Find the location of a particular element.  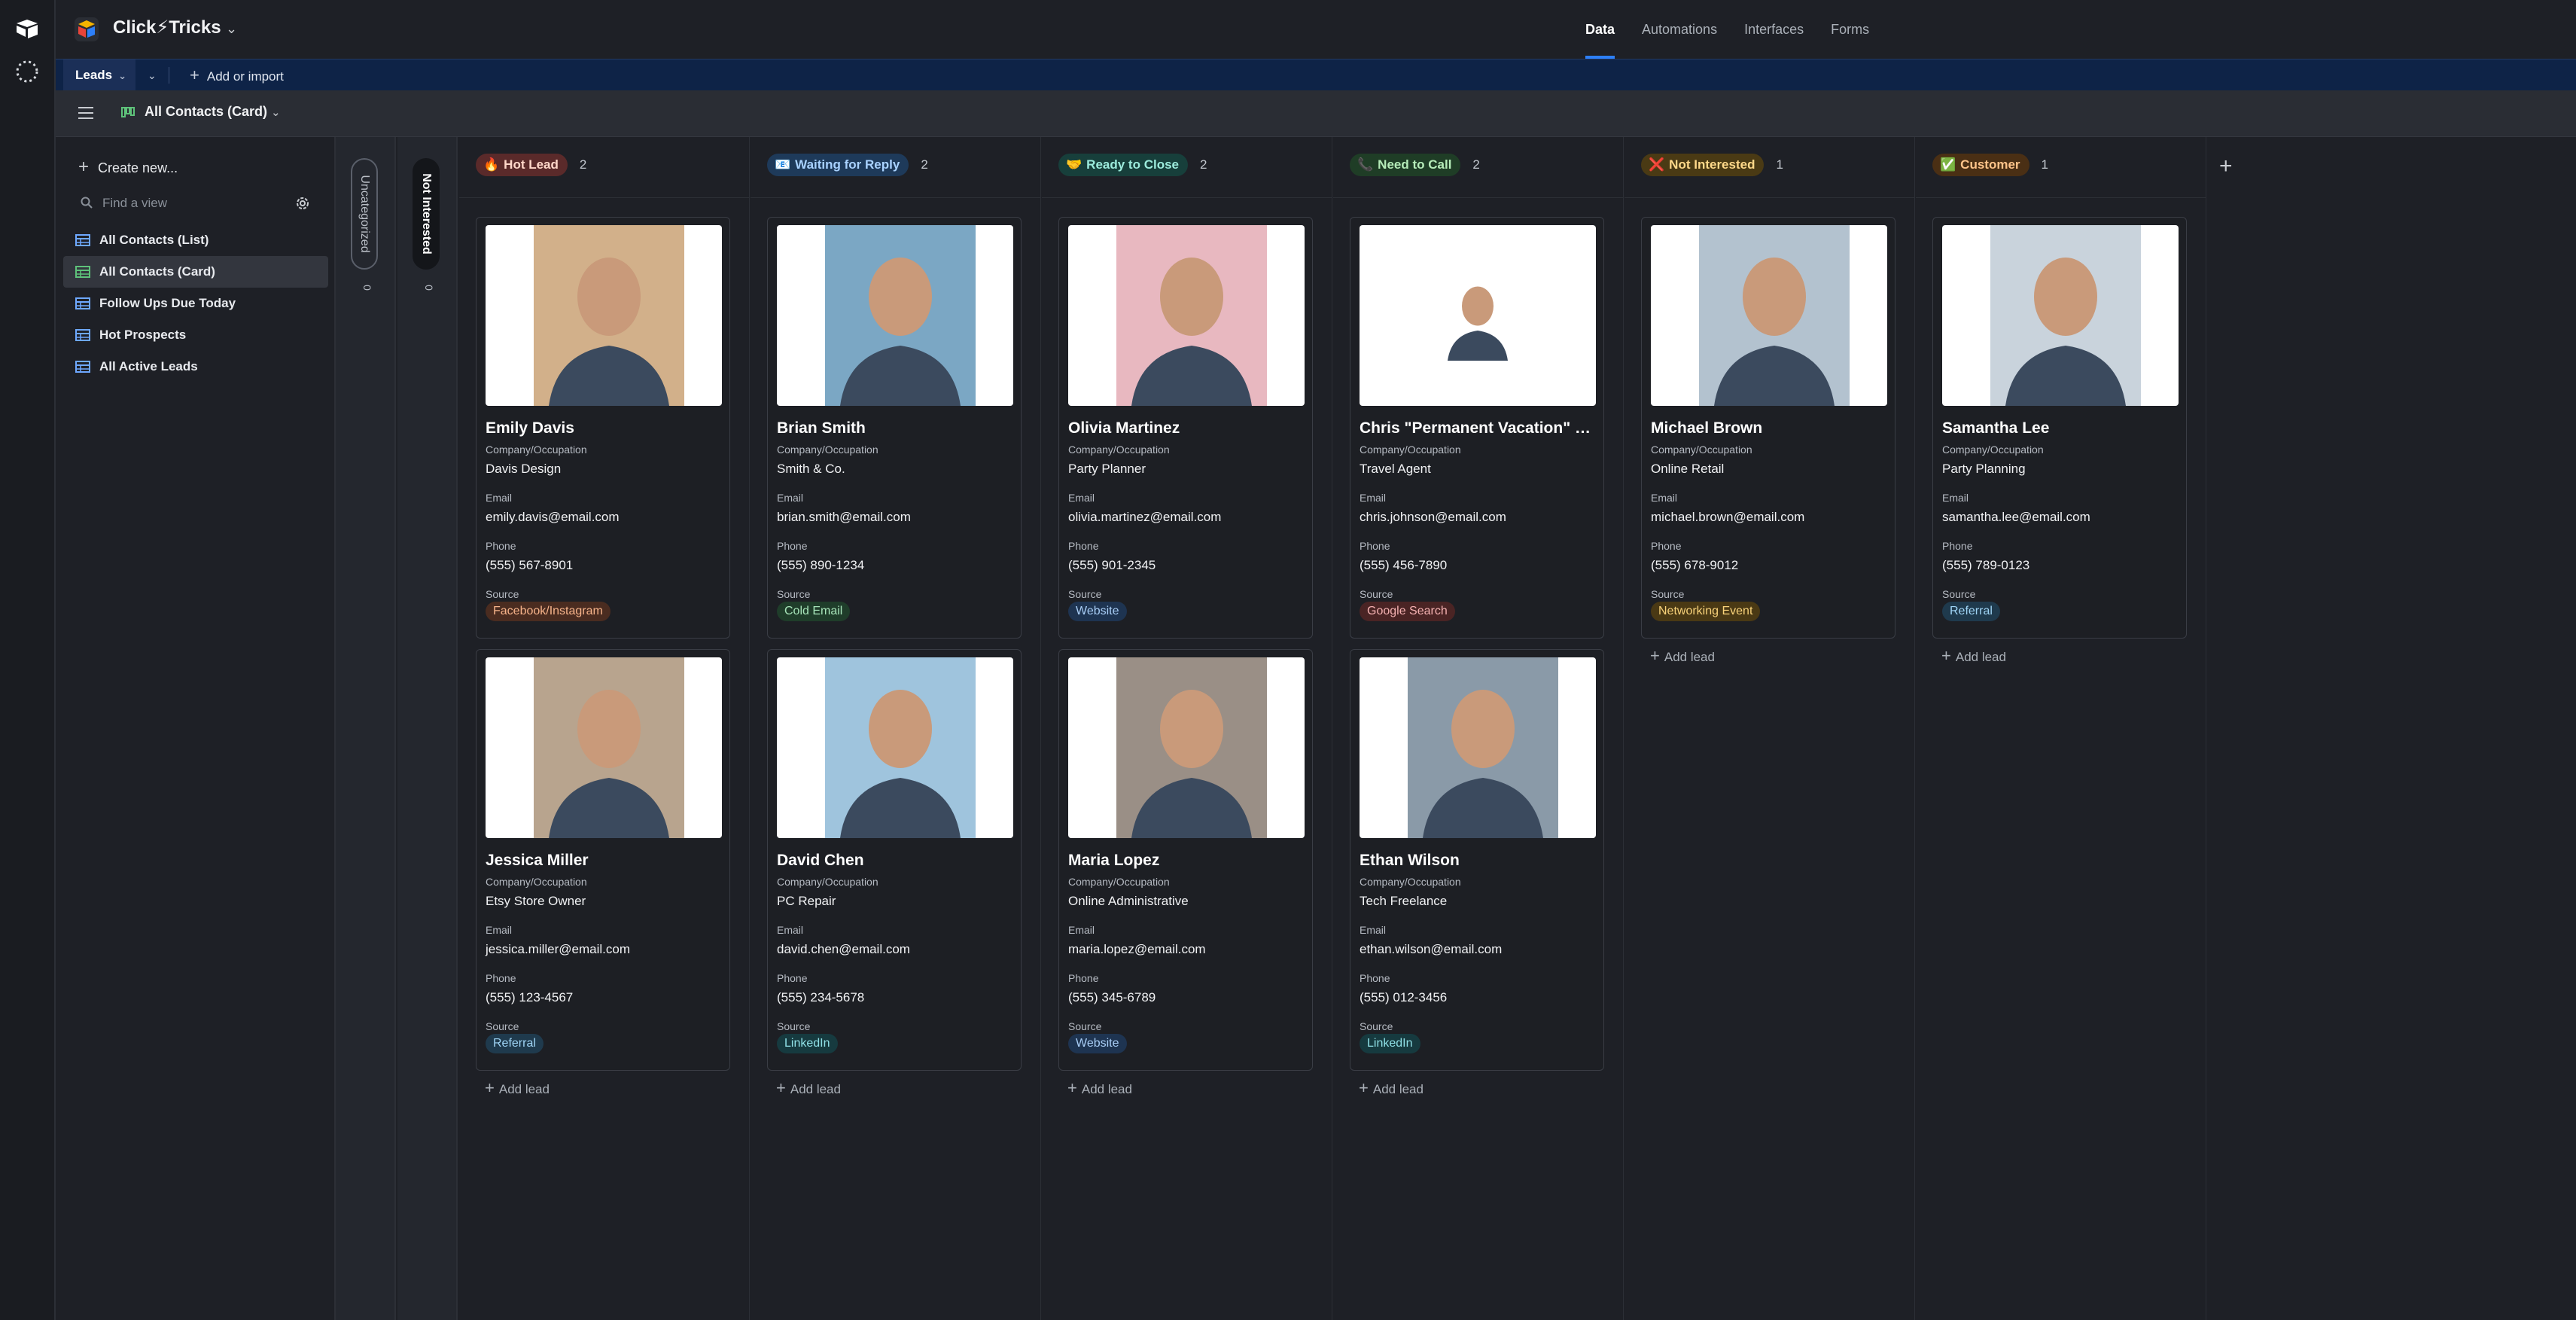

gear-icon is located at coordinates (303, 203).